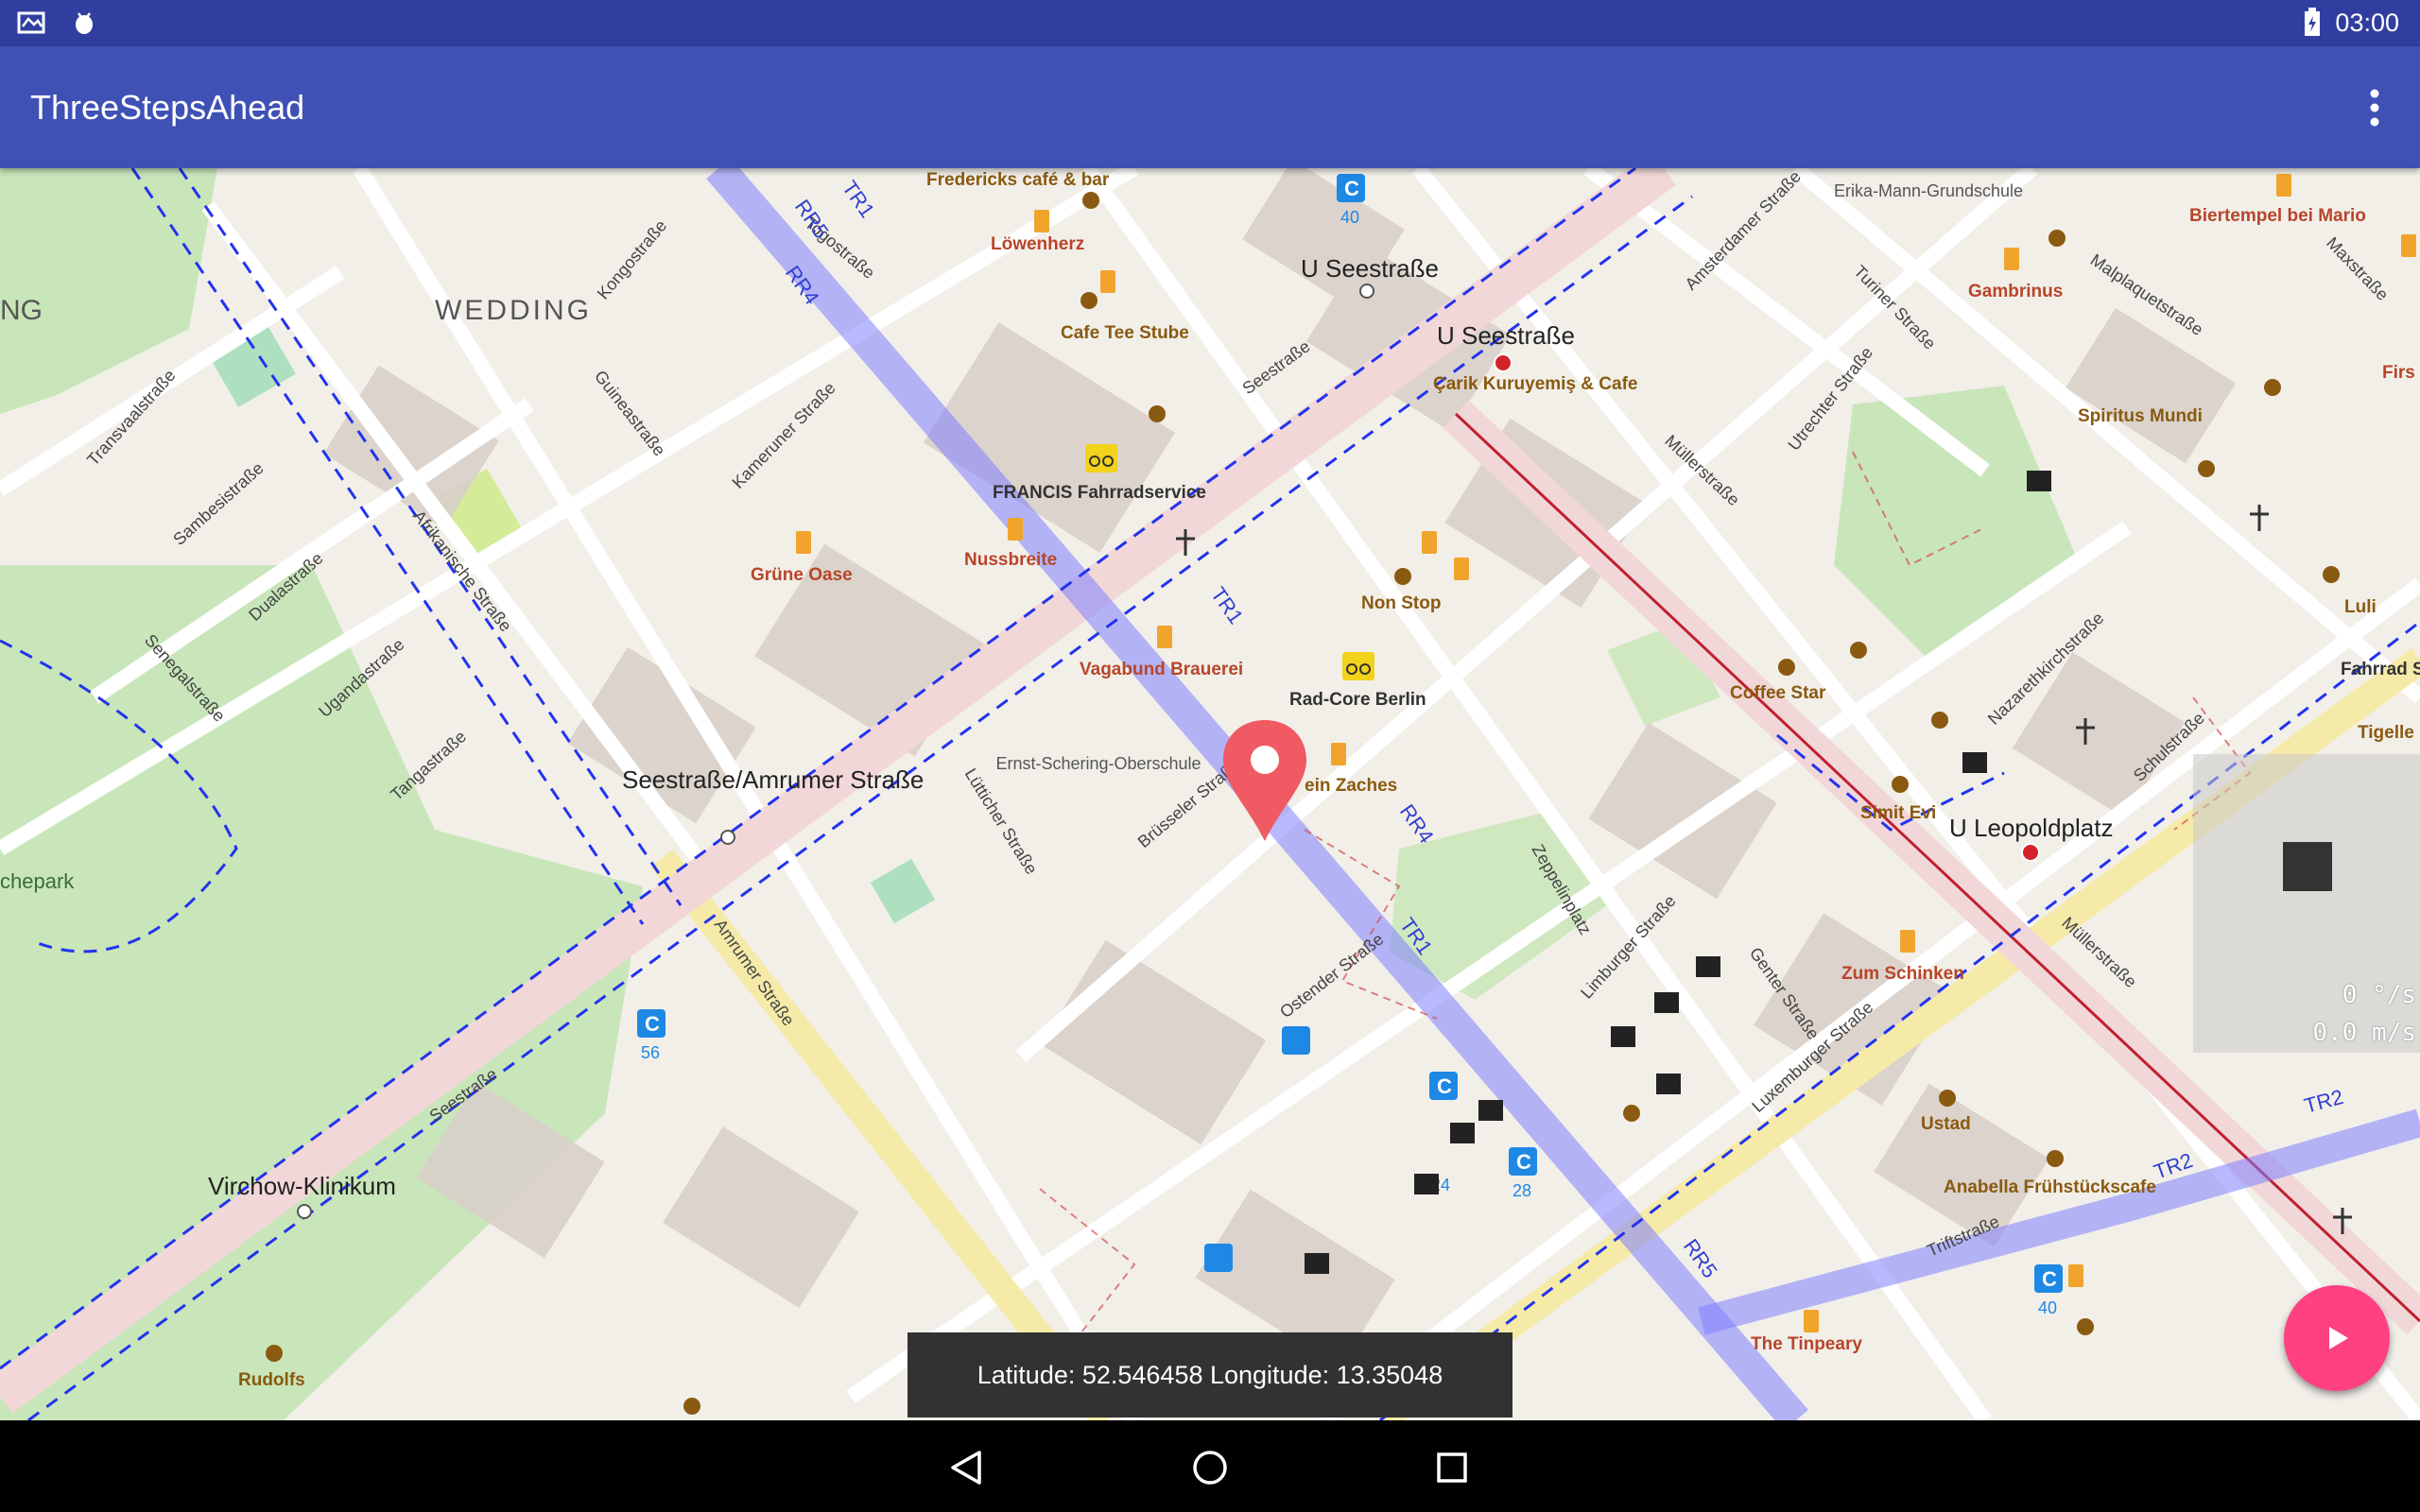 This screenshot has height=1512, width=2420. I want to click on location-toast: Latitude: 52.546458 Longitude: 13.35048, so click(1210, 1375).